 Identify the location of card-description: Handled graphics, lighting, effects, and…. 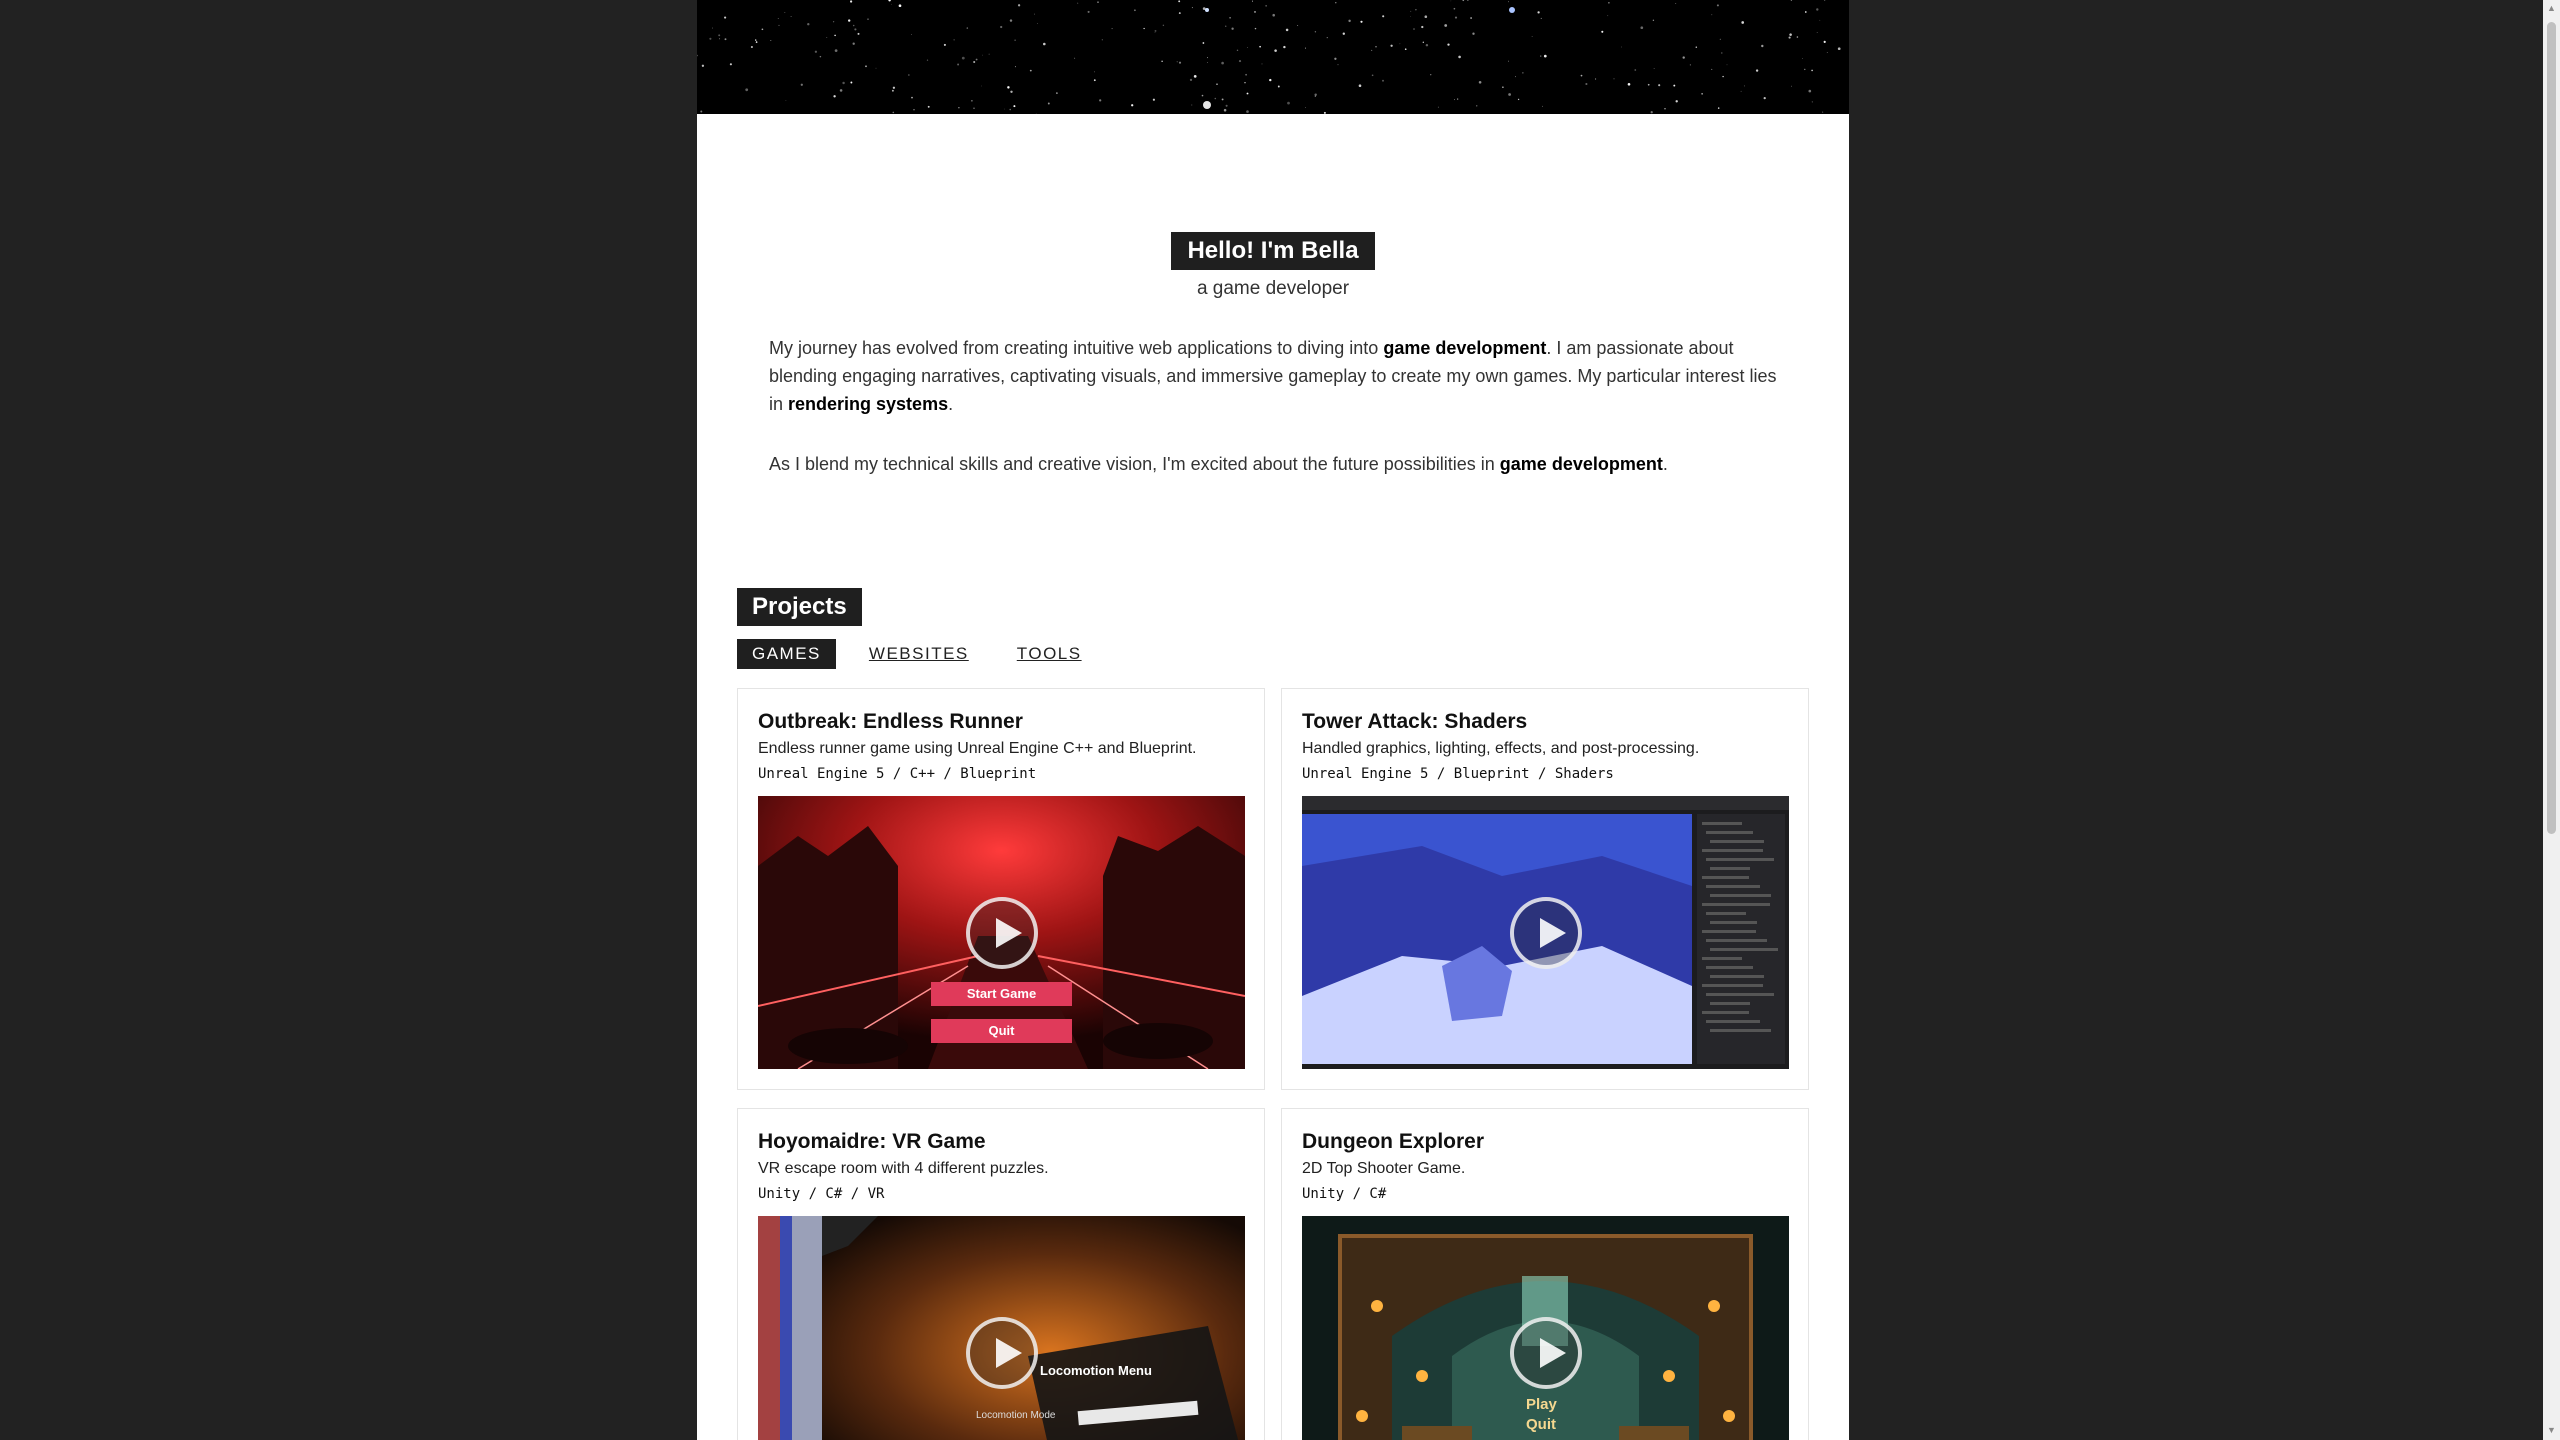
(1501, 748).